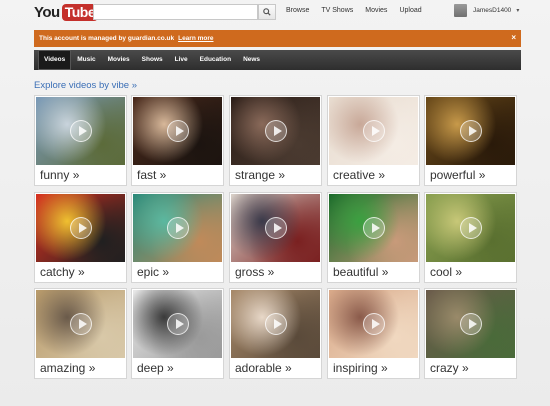 Image resolution: width=550 pixels, height=406 pixels. What do you see at coordinates (215, 60) in the screenshot?
I see `tab-education: Education` at bounding box center [215, 60].